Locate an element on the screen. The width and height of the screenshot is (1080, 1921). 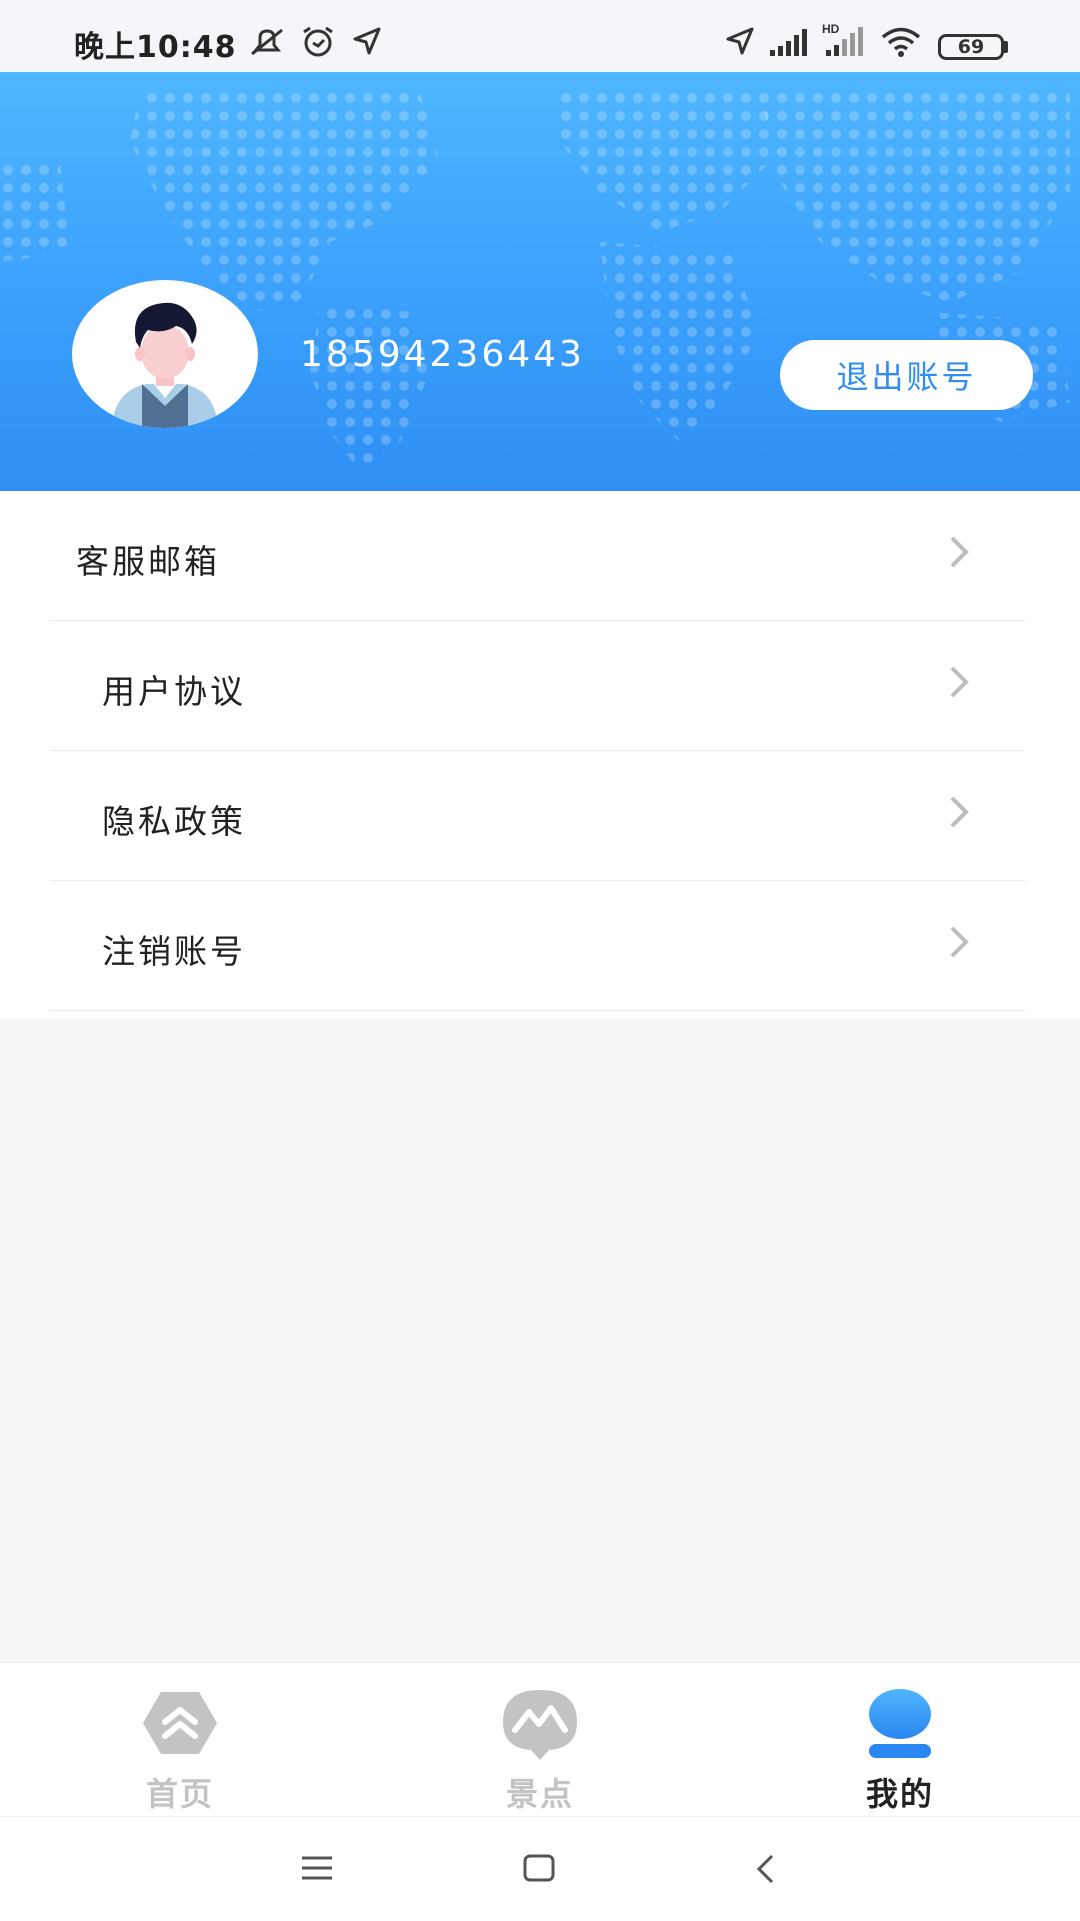
menu-item-label: 隐私政策 is located at coordinates (174, 821).